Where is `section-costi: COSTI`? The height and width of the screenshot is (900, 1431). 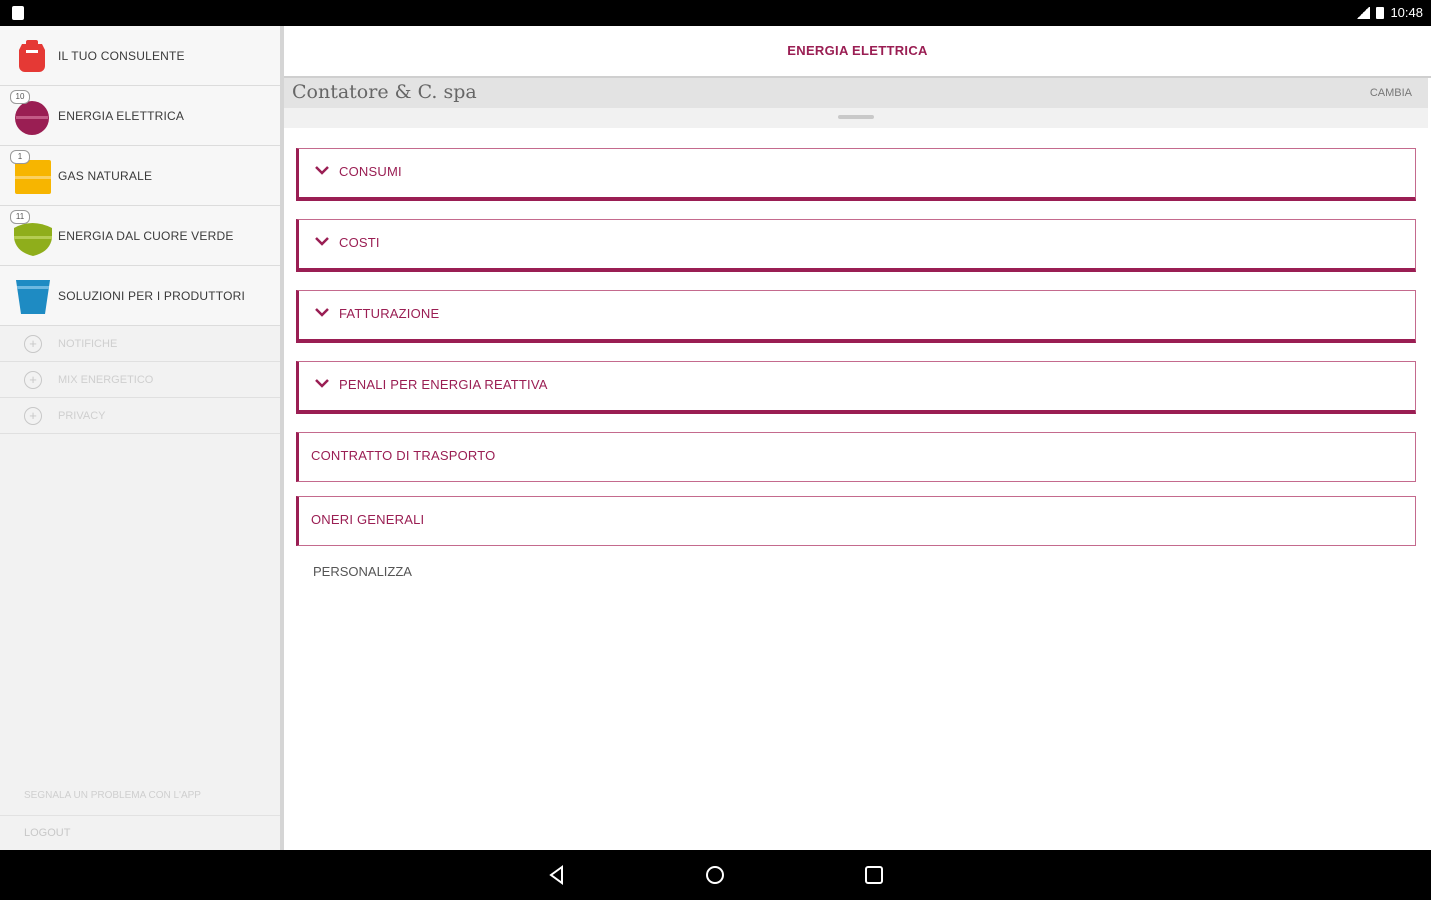
section-costi: COSTI is located at coordinates (856, 245).